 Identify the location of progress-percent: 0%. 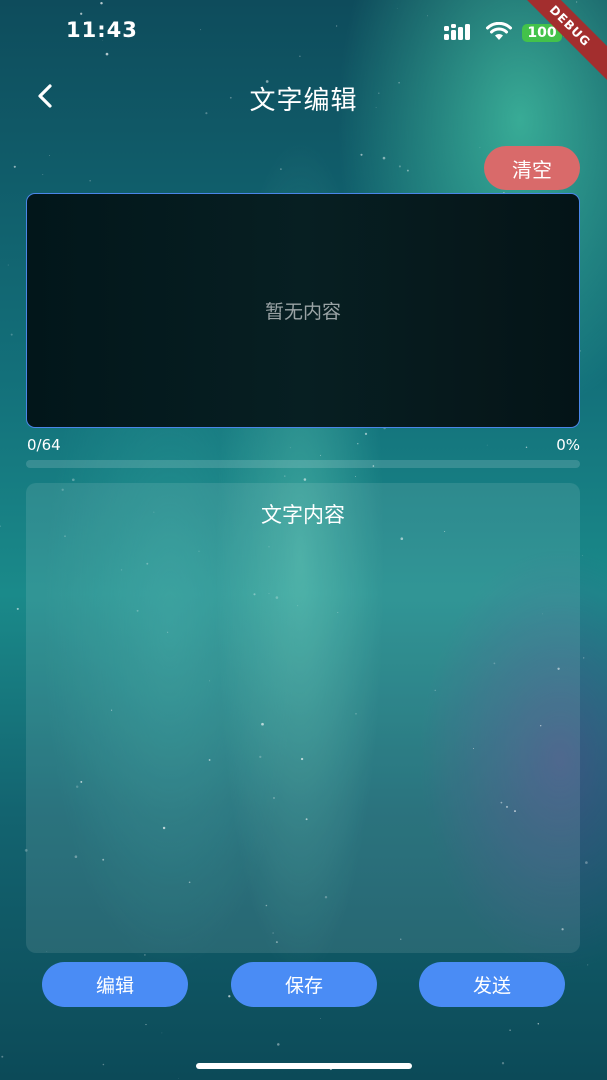
(568, 445).